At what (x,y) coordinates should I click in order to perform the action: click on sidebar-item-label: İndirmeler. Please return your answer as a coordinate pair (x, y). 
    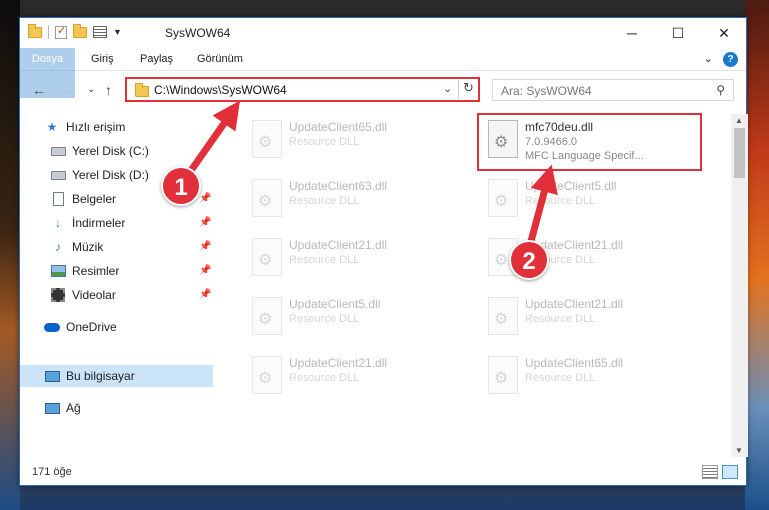
    Looking at the image, I should click on (99, 223).